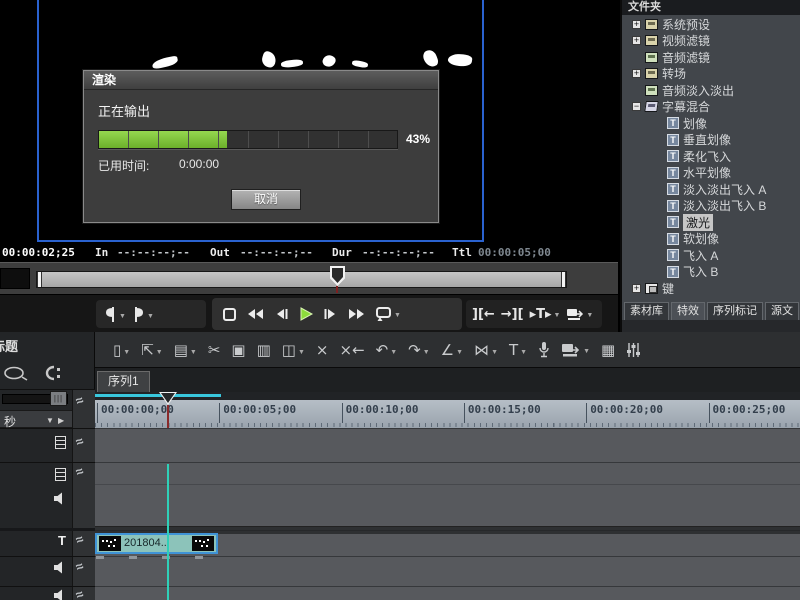  Describe the element at coordinates (123, 381) in the screenshot. I see `sequence-tab: 序列1` at that location.